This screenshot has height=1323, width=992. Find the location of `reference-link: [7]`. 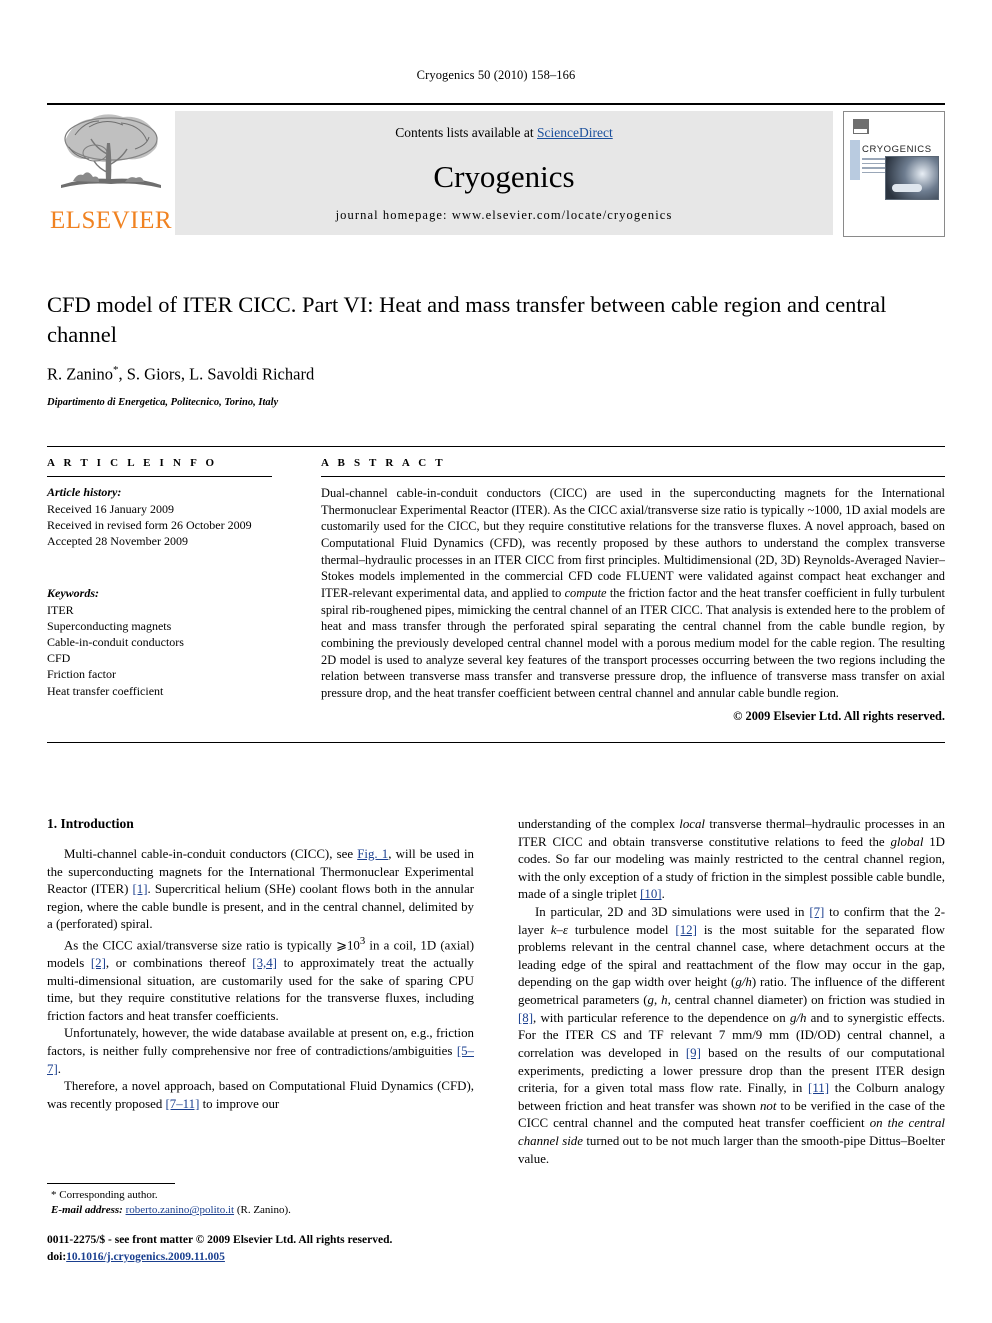

reference-link: [7] is located at coordinates (816, 912).